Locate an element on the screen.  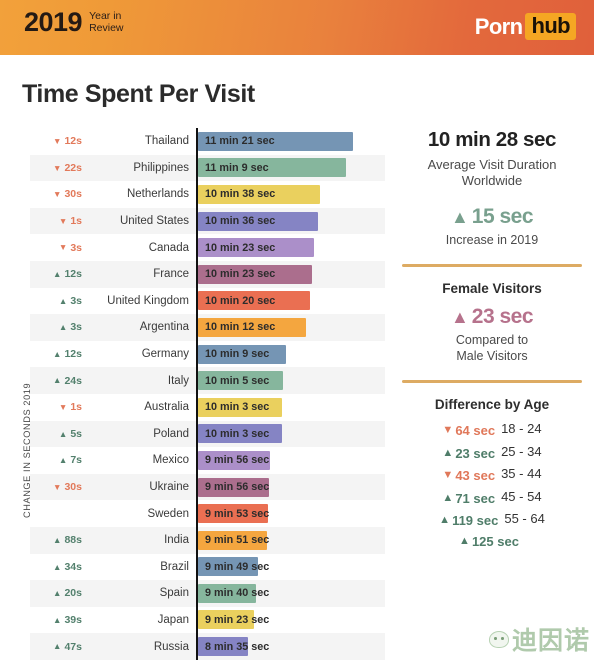
row-change-value: 7s is located at coordinates (76, 460).